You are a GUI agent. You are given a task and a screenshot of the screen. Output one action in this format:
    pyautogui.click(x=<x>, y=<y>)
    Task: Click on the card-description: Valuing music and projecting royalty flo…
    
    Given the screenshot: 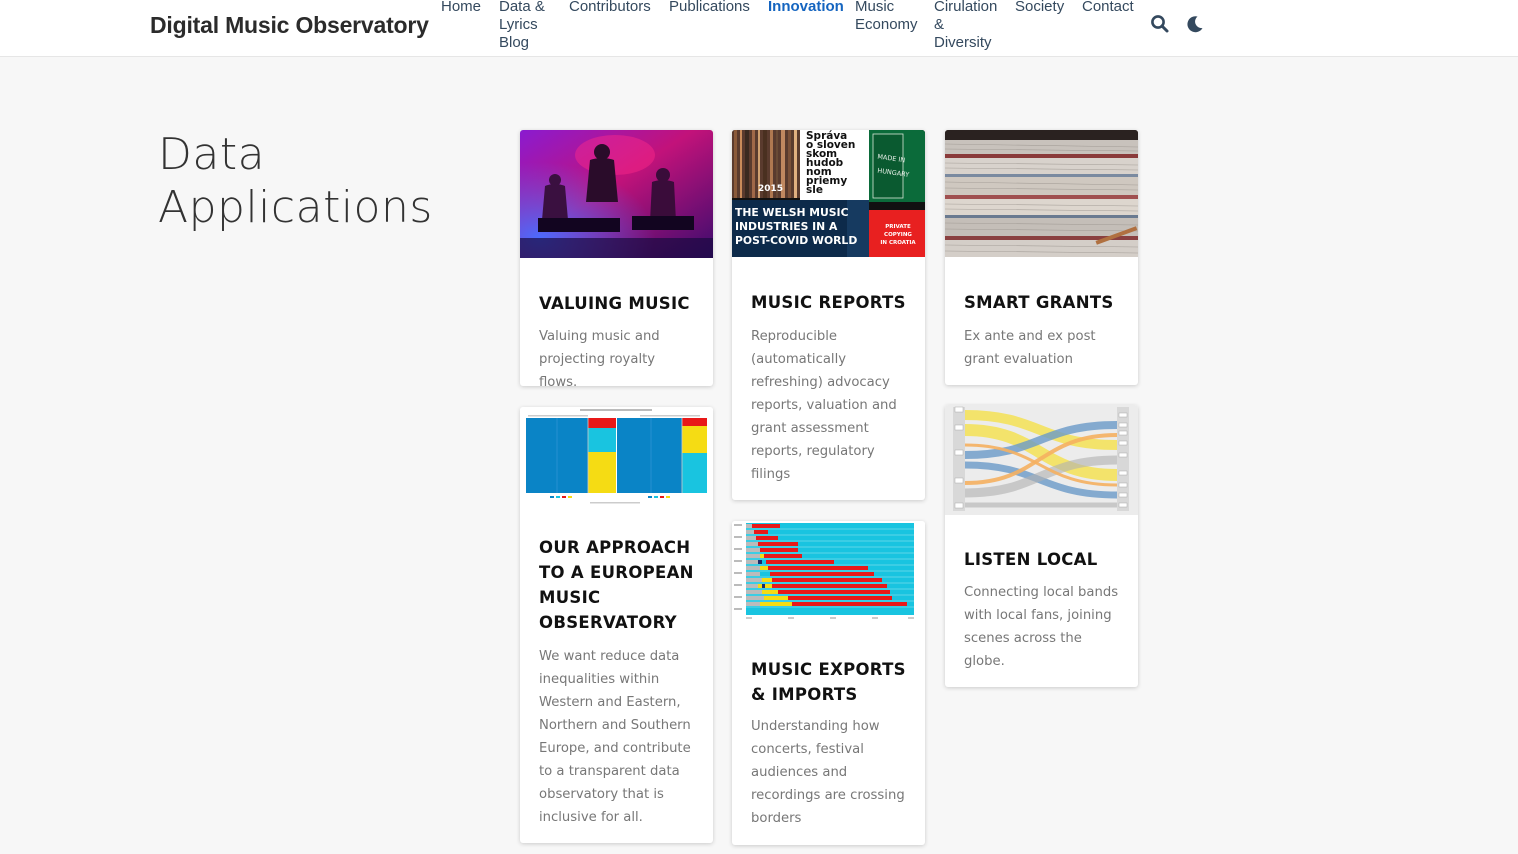 What is the action you would take?
    pyautogui.click(x=599, y=357)
    